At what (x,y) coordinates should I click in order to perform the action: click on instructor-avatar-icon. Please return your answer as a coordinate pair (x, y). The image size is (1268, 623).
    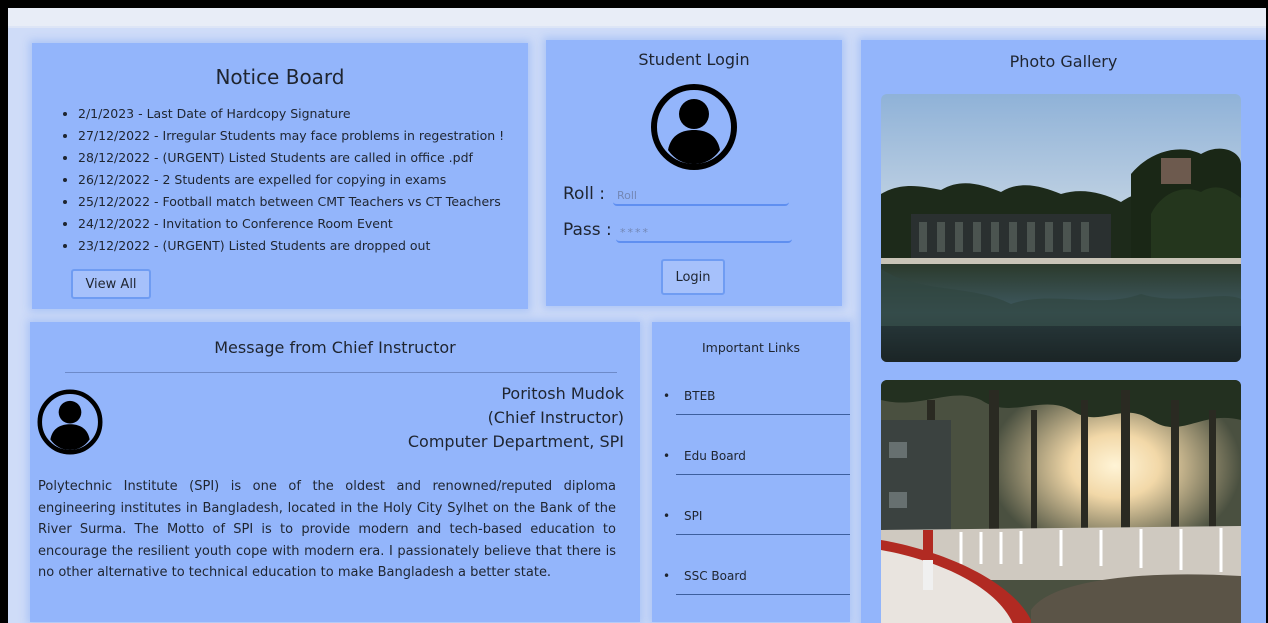
    Looking at the image, I should click on (70, 424).